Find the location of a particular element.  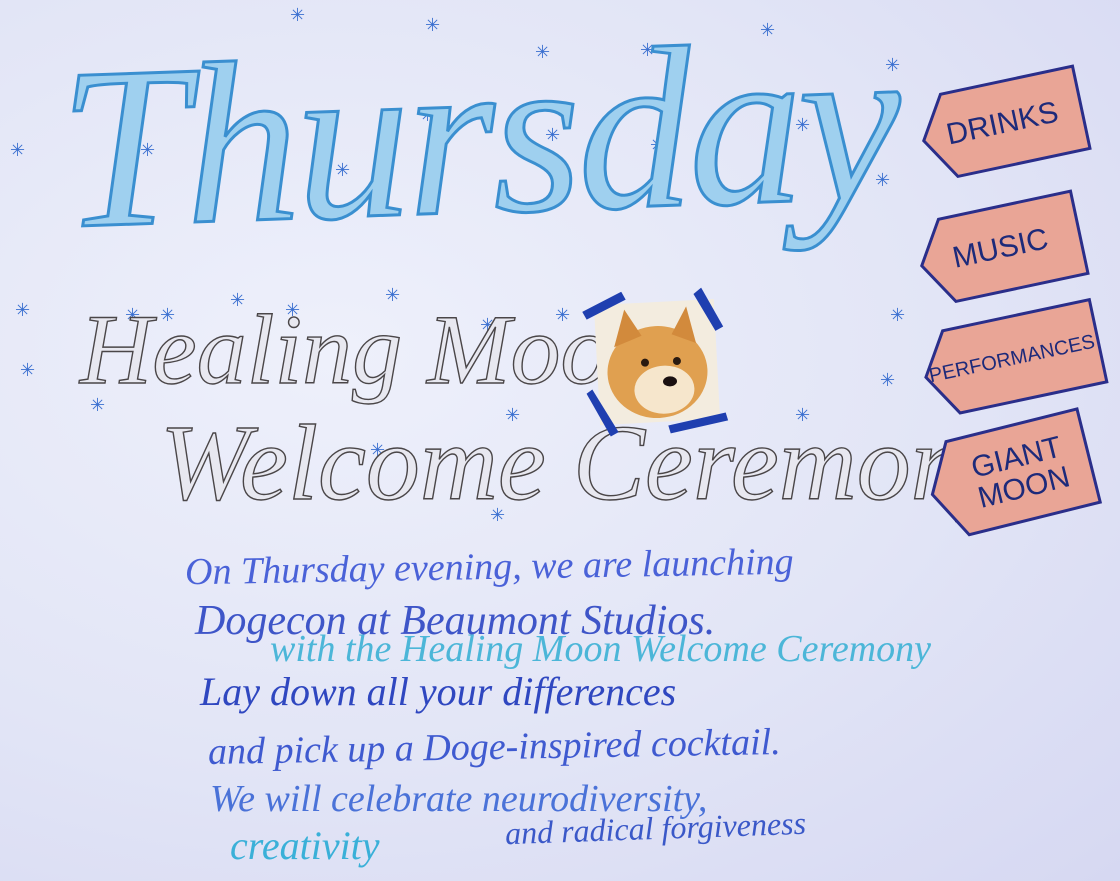

paragraph-line: creativity is located at coordinates (305, 845).